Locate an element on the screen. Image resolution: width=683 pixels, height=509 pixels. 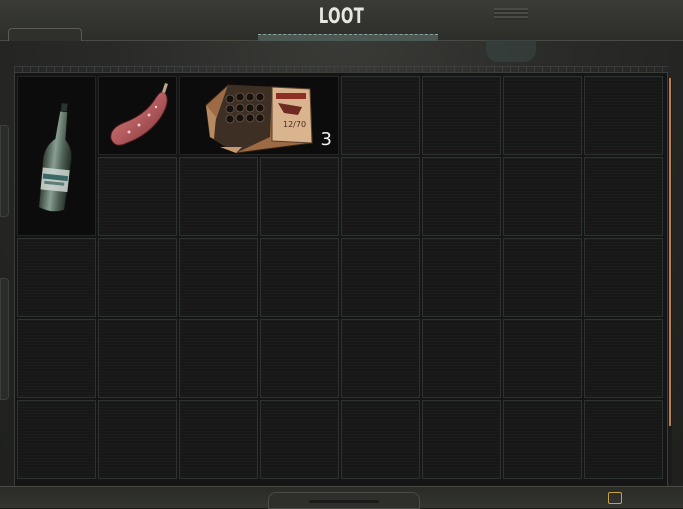
glass-bottle-icon is located at coordinates (55, 158).